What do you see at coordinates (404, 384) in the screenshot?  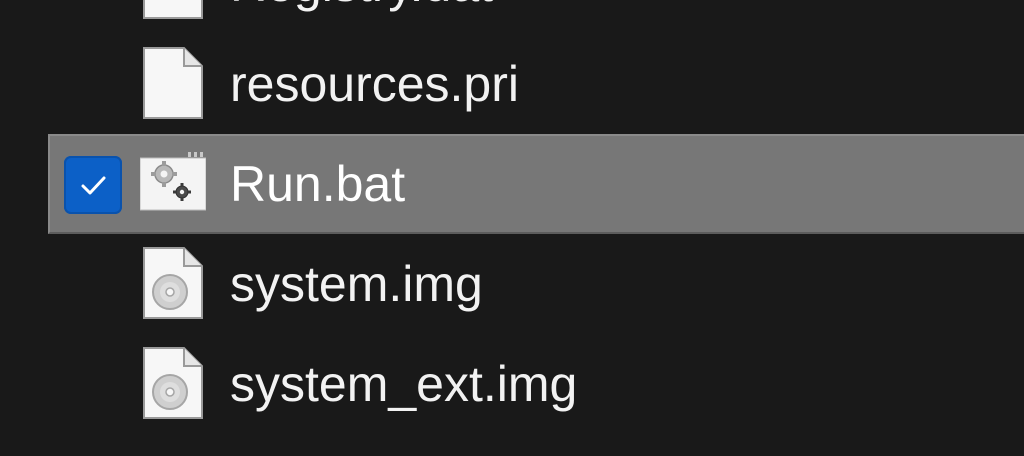 I see `file-name: system_ext.img` at bounding box center [404, 384].